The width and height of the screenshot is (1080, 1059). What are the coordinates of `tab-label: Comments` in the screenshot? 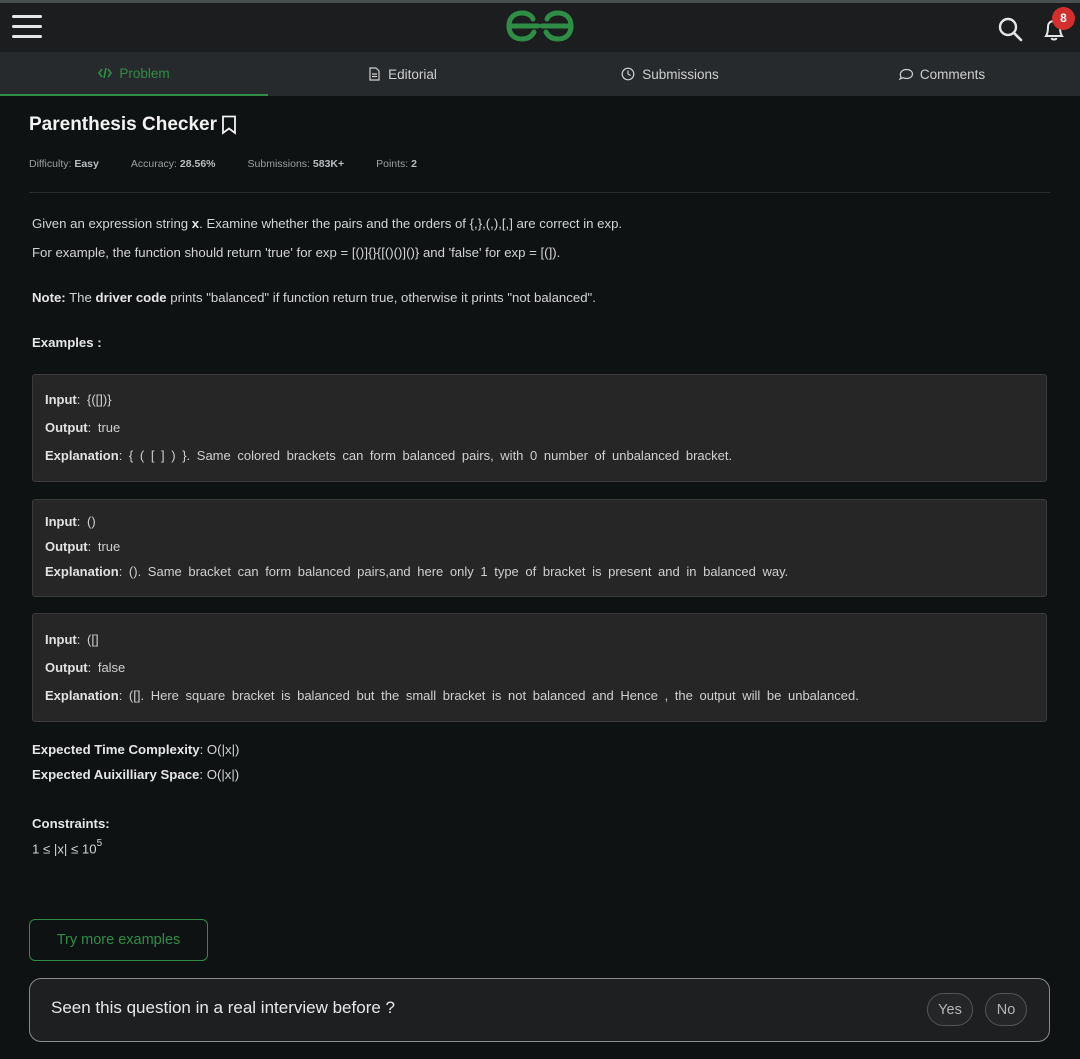 It's located at (952, 74).